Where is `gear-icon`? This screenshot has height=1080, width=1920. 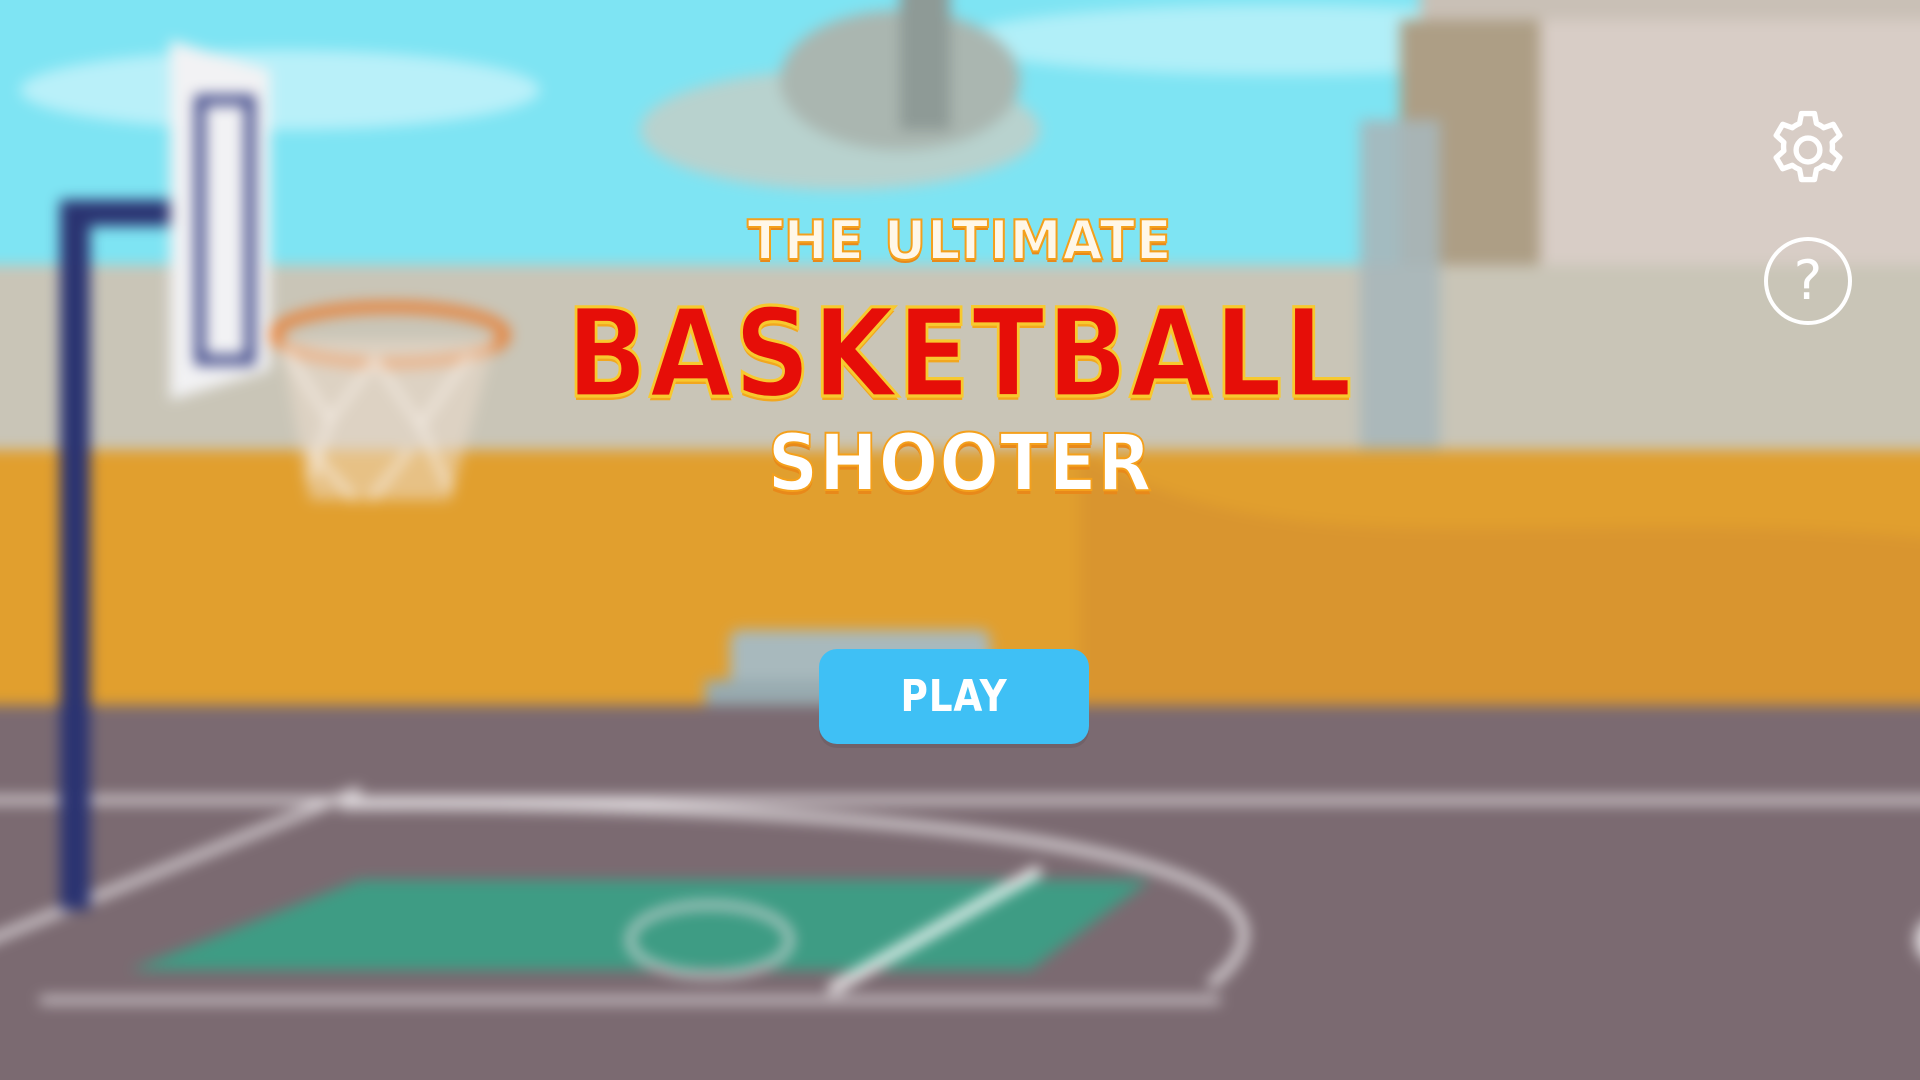
gear-icon is located at coordinates (1808, 146).